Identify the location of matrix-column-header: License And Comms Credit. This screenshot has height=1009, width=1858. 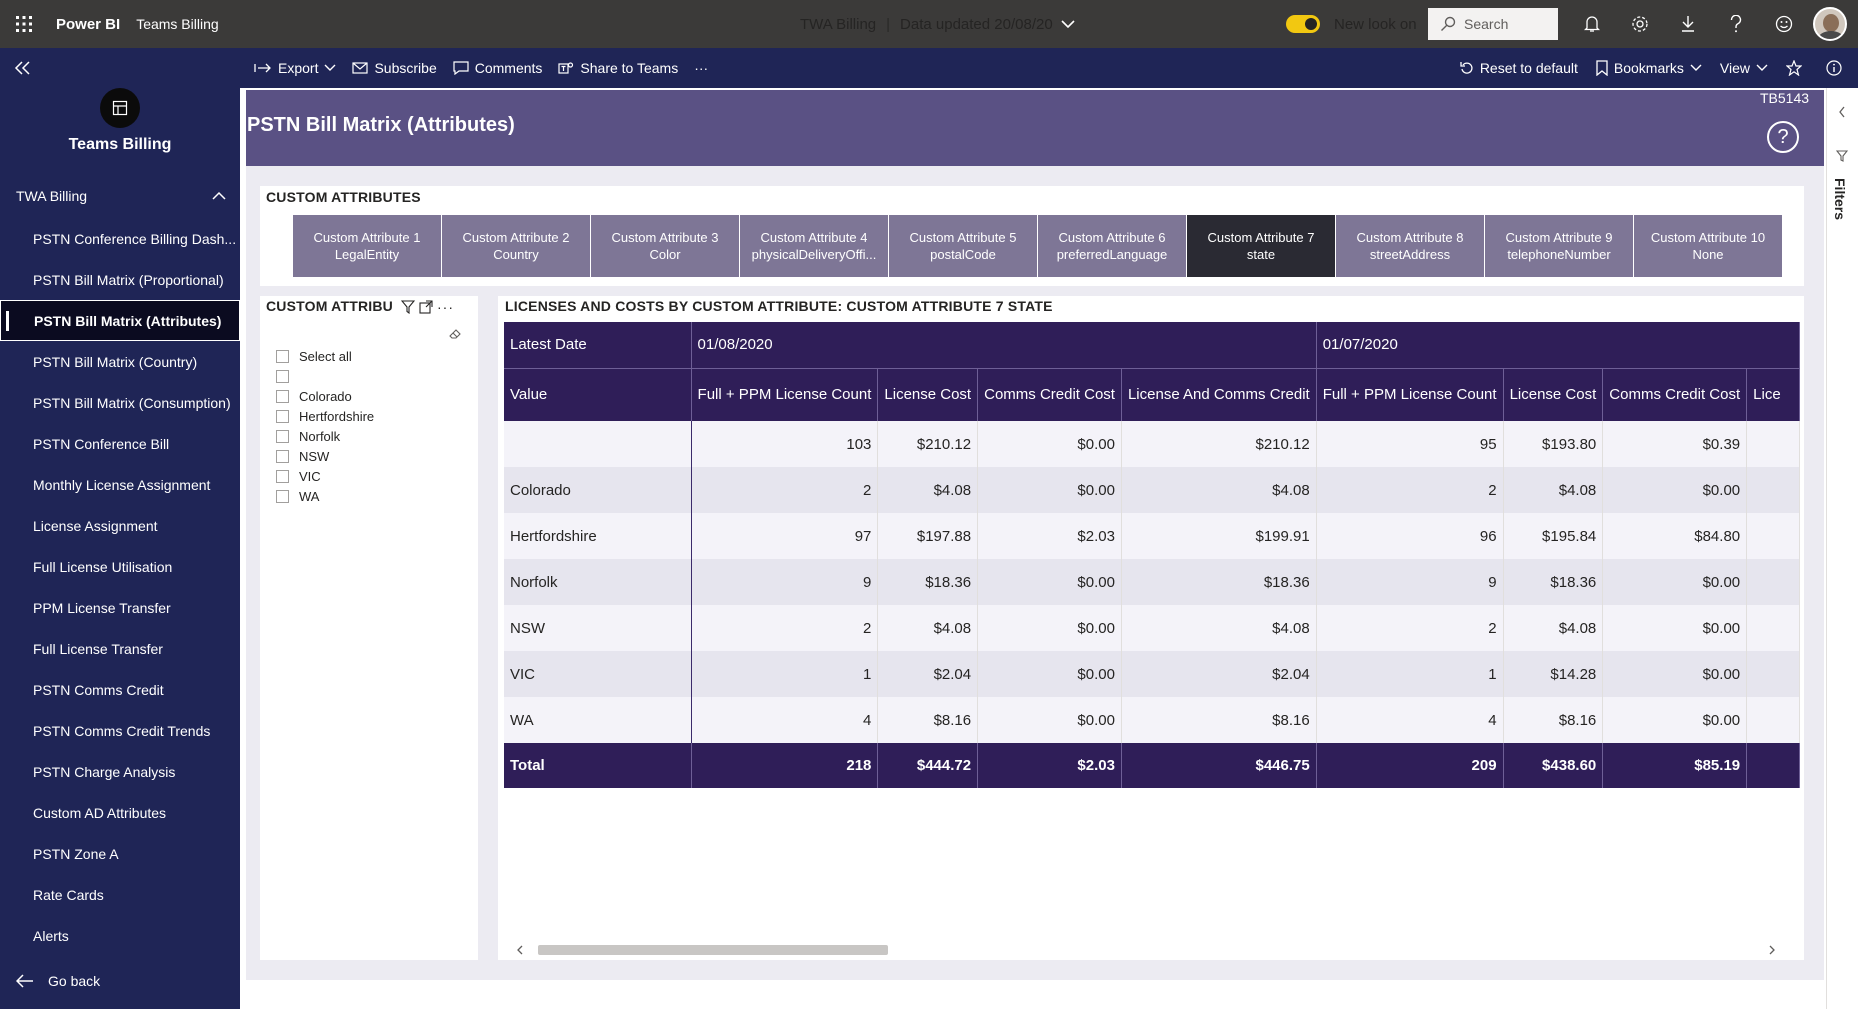
(1219, 394).